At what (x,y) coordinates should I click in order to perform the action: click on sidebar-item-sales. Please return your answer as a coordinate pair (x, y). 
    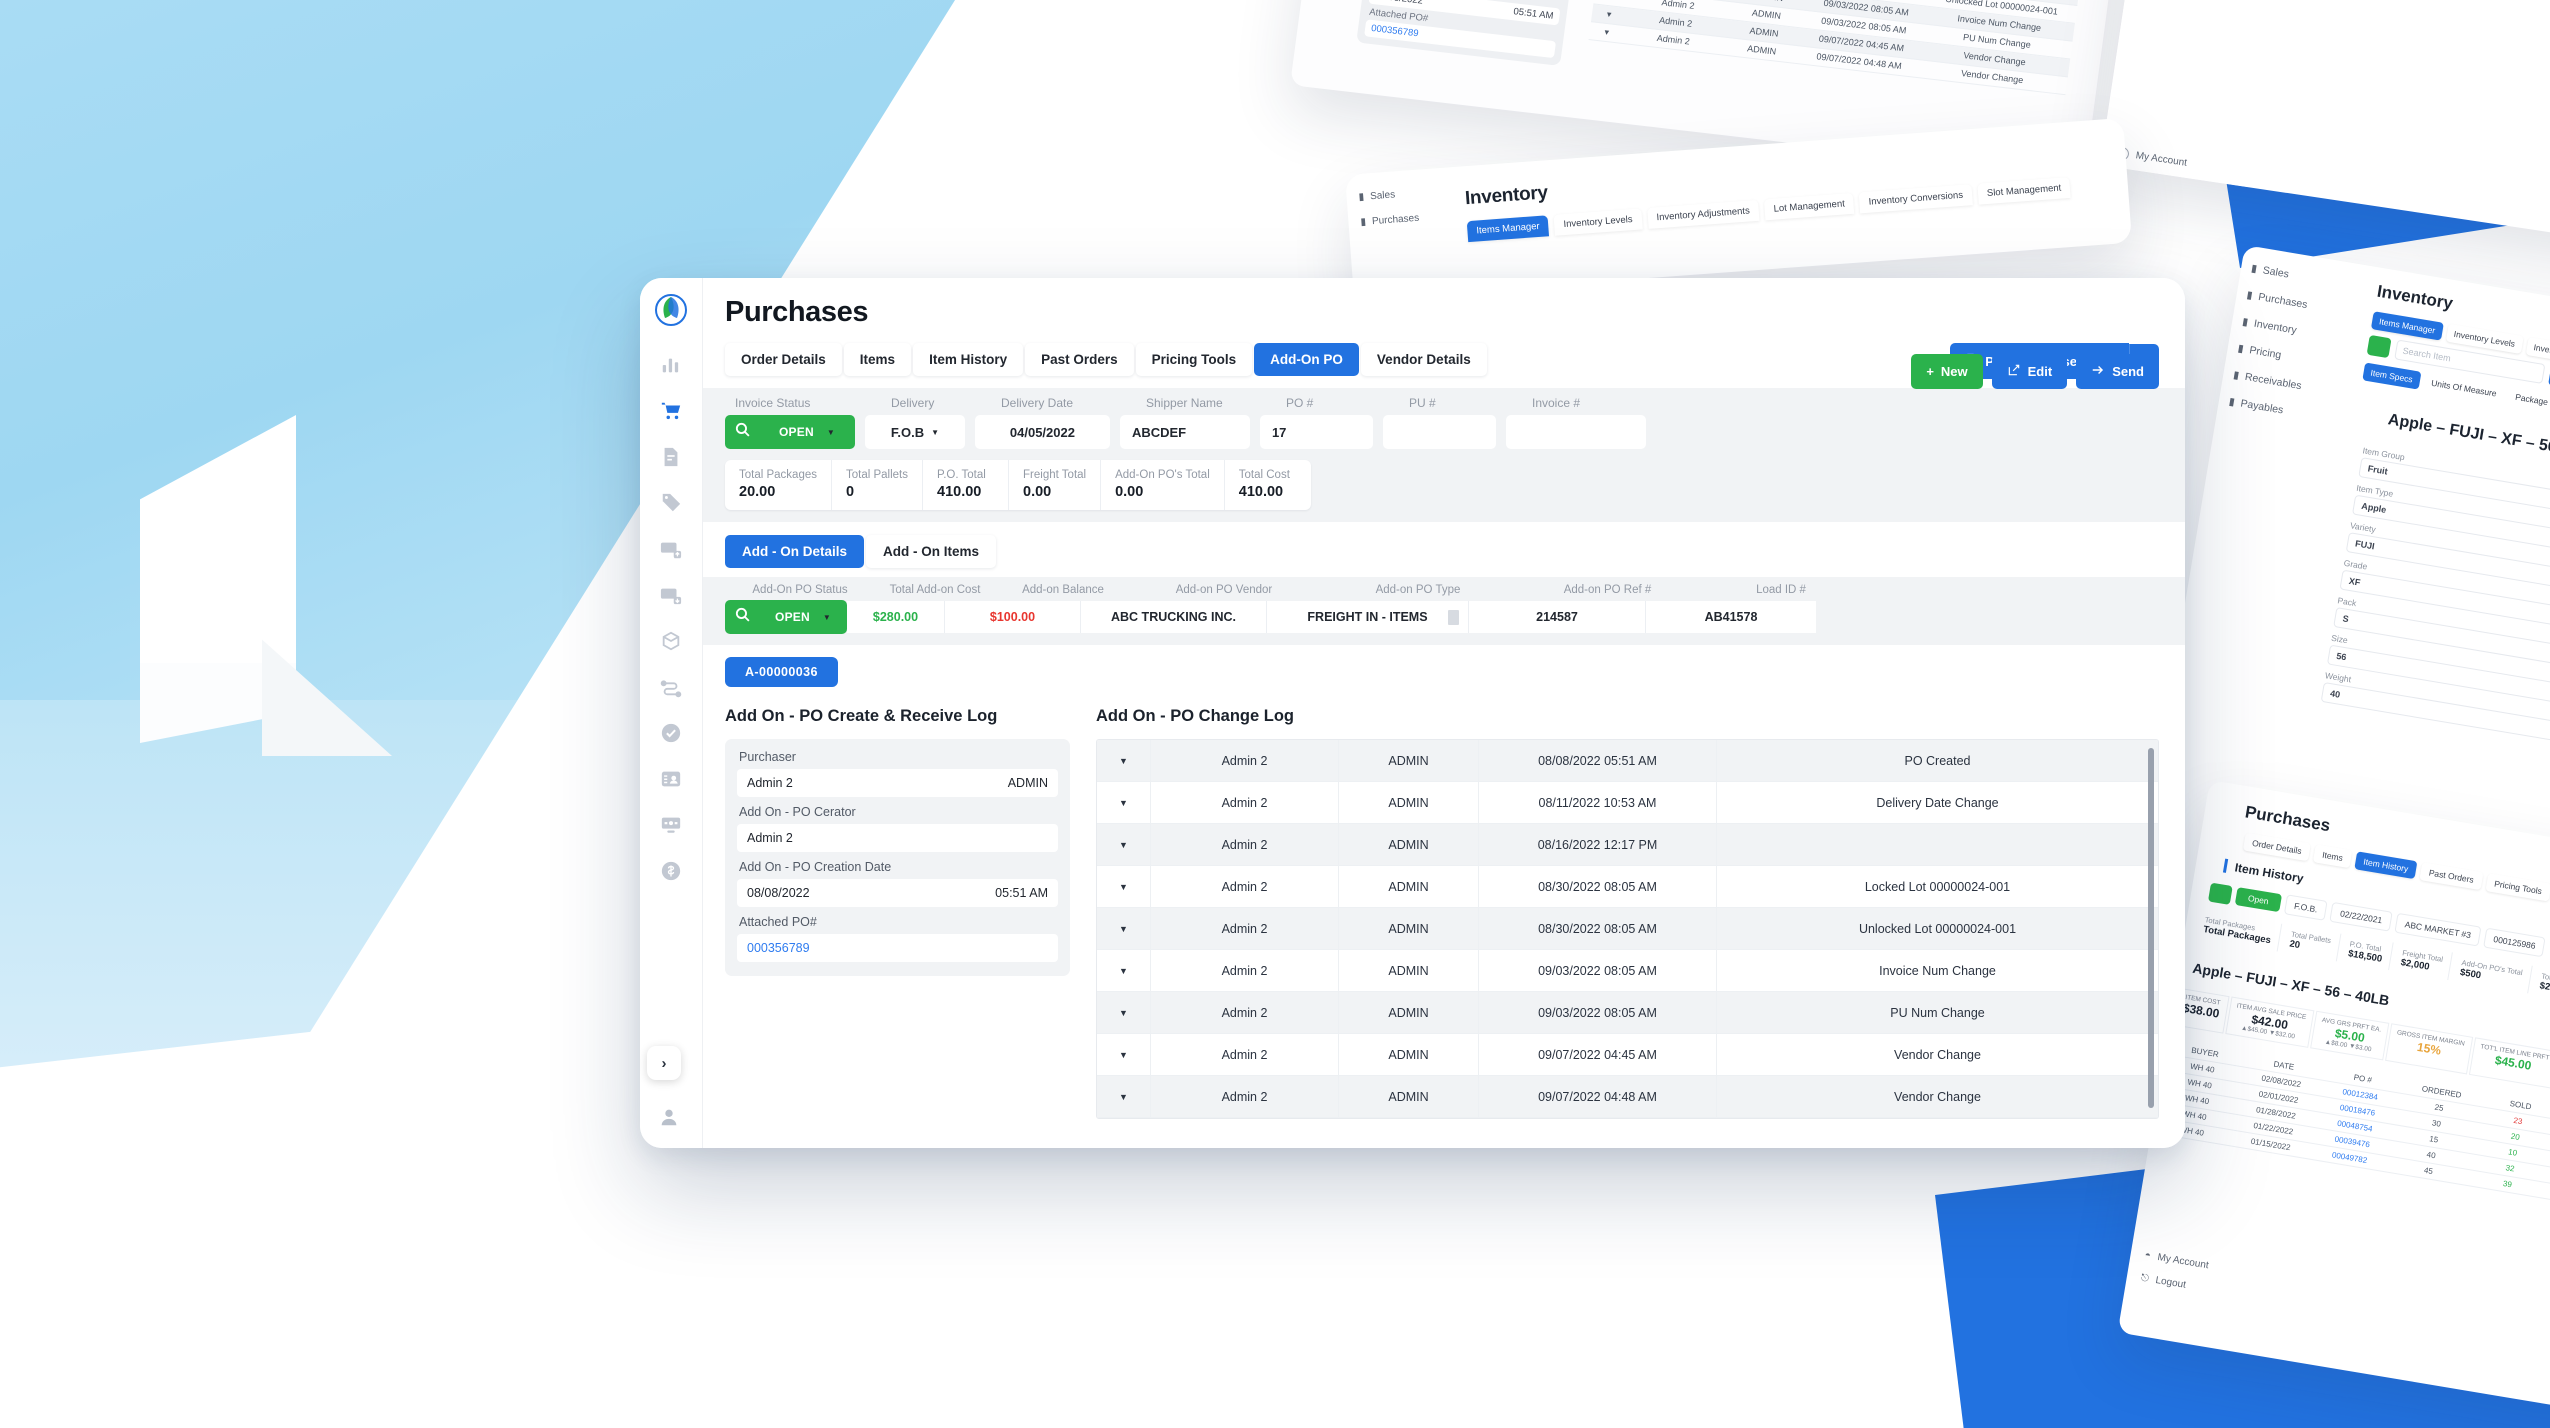
    Looking at the image, I should click on (671, 365).